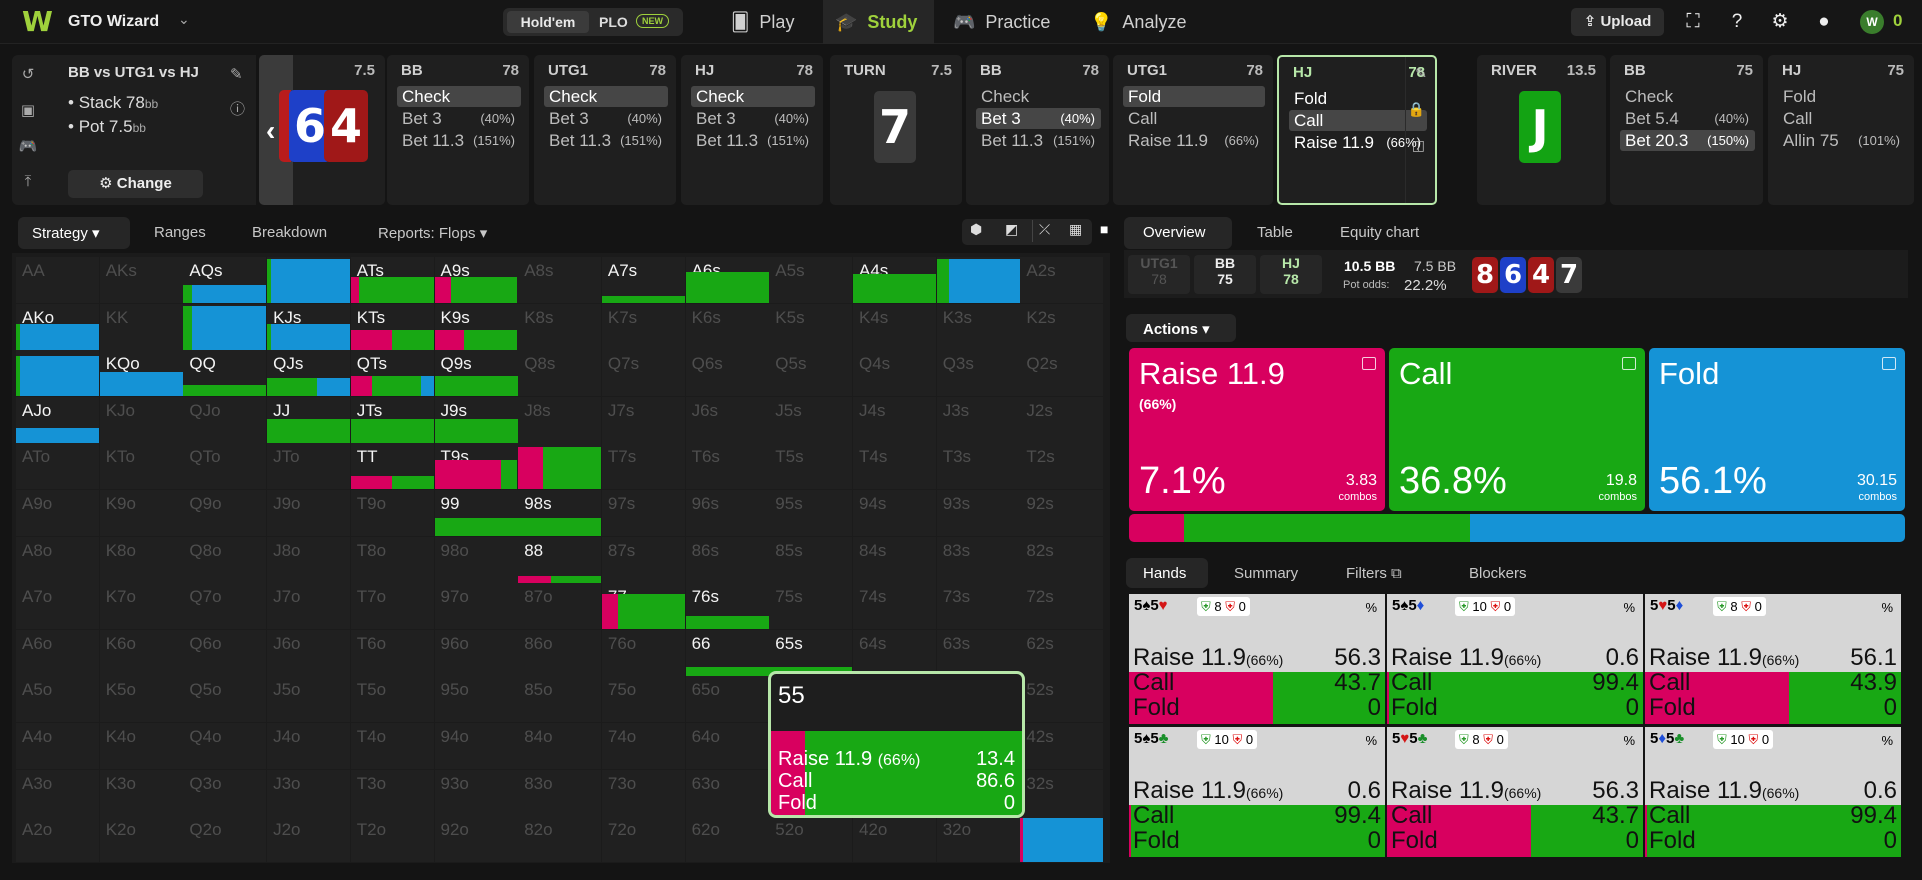 The height and width of the screenshot is (880, 1922). What do you see at coordinates (894, 466) in the screenshot?
I see `hand-cell-t4s: T4s` at bounding box center [894, 466].